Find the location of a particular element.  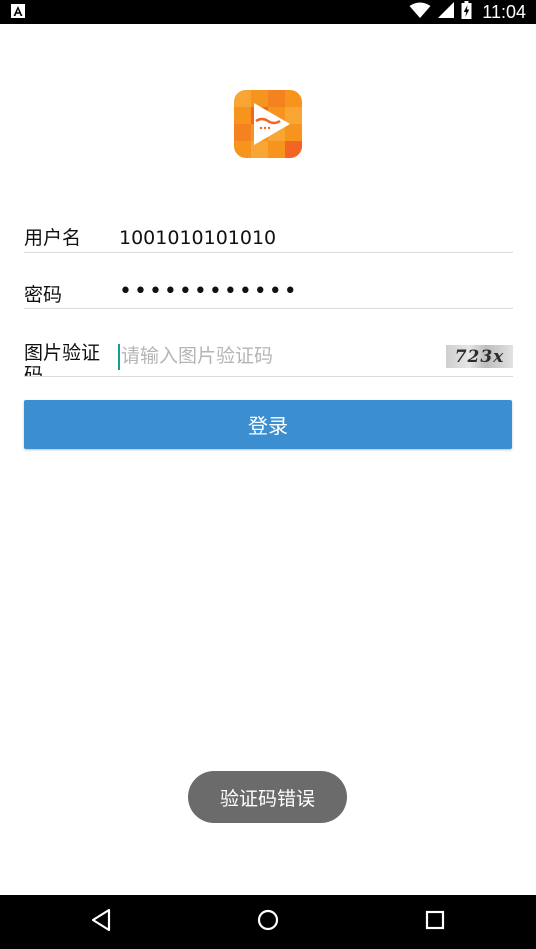

username-field: 1001010101010 is located at coordinates (197, 238).